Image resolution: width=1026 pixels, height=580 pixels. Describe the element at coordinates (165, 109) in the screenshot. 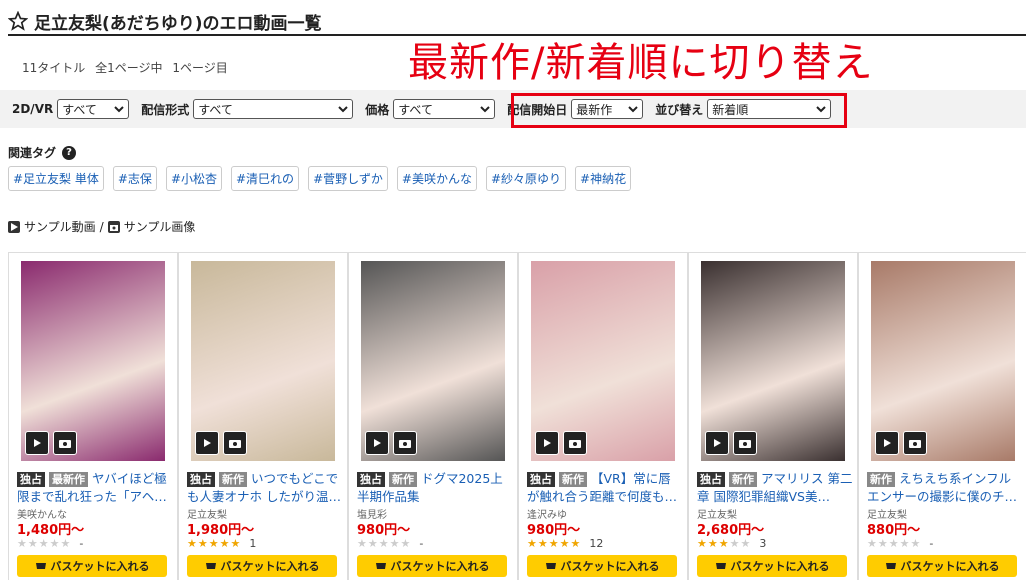

I see `format-filter-label: 配信形式` at that location.